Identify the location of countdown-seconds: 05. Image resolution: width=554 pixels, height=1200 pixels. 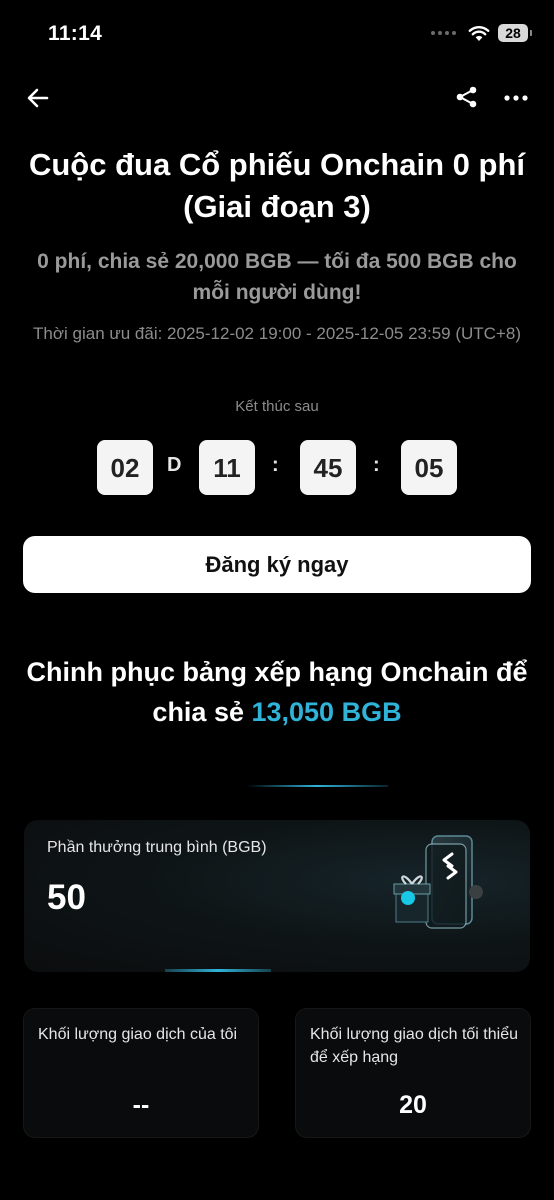
(429, 467).